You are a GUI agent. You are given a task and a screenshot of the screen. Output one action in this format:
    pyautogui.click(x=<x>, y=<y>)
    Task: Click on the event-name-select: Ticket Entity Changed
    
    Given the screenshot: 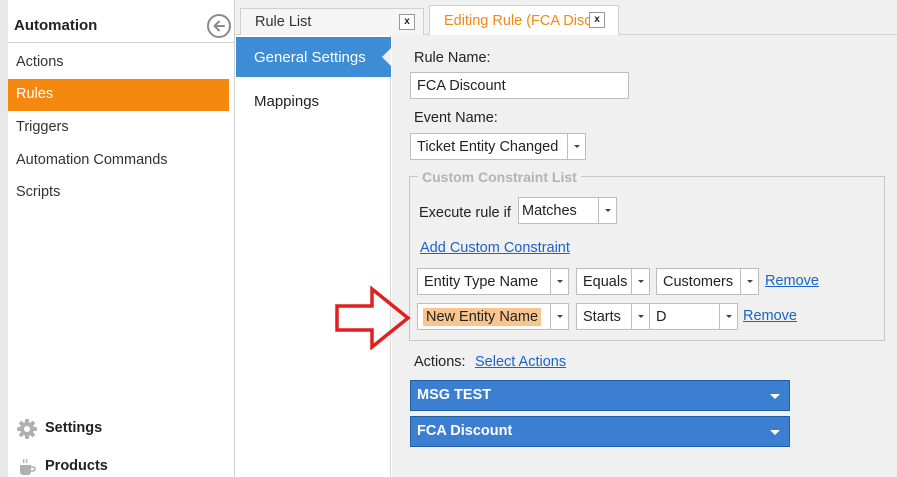 What is the action you would take?
    pyautogui.click(x=498, y=146)
    